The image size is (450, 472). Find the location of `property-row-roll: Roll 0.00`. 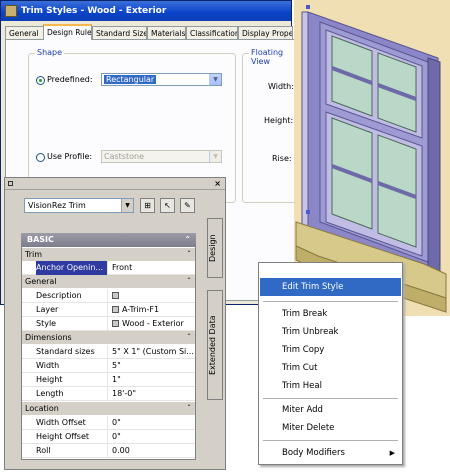

property-row-roll: Roll 0.00 is located at coordinates (108, 451).